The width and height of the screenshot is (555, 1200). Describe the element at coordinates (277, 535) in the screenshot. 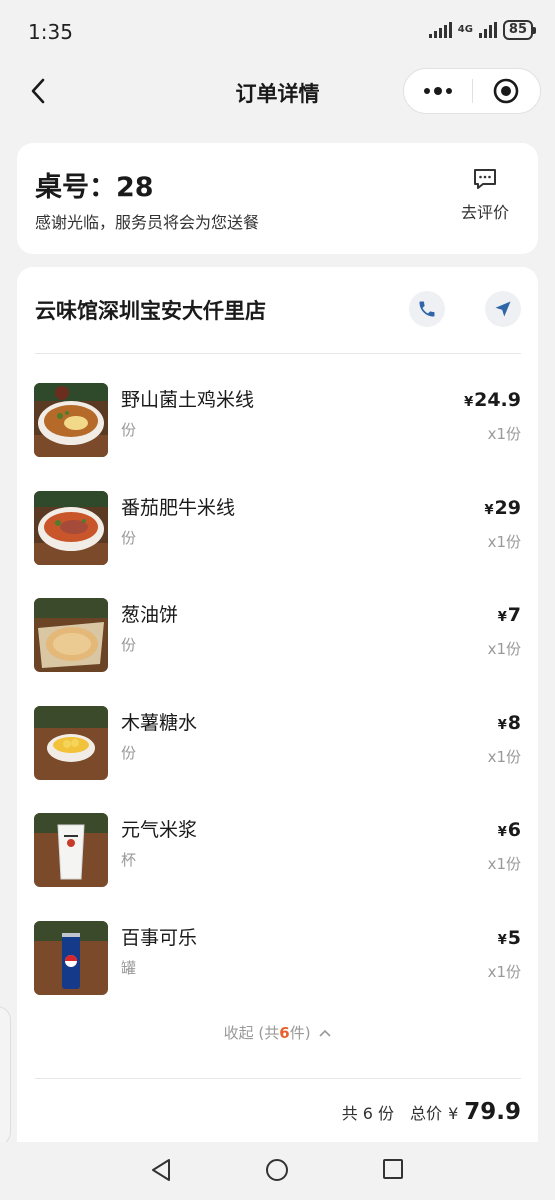

I see `list-item: 番茄肥牛米线 份 ¥29 x1份` at that location.